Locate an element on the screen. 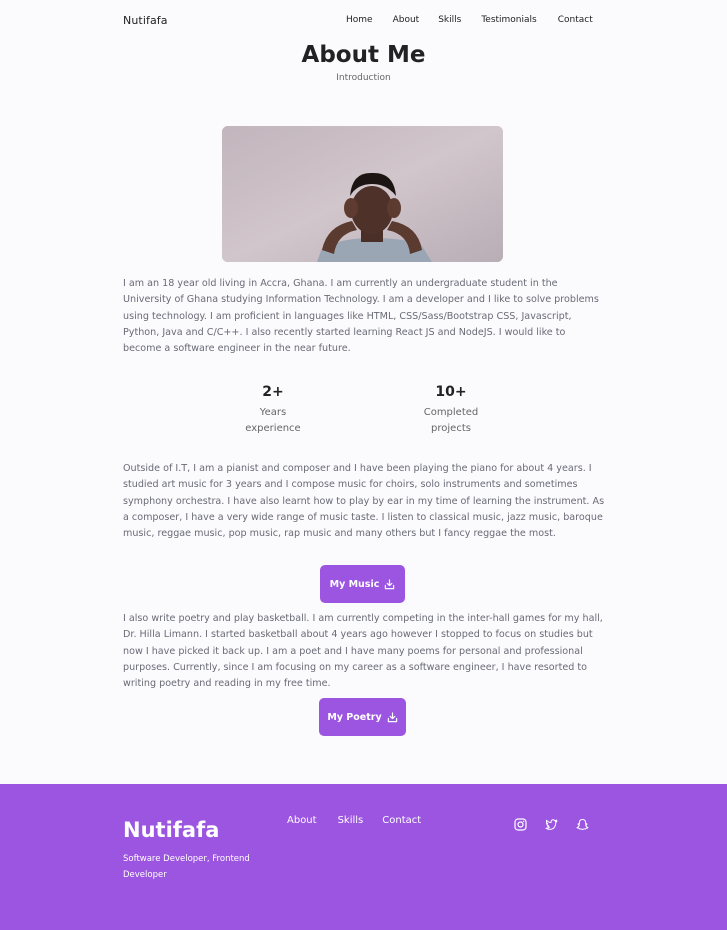 The image size is (727, 930). profile-photo is located at coordinates (362, 194).